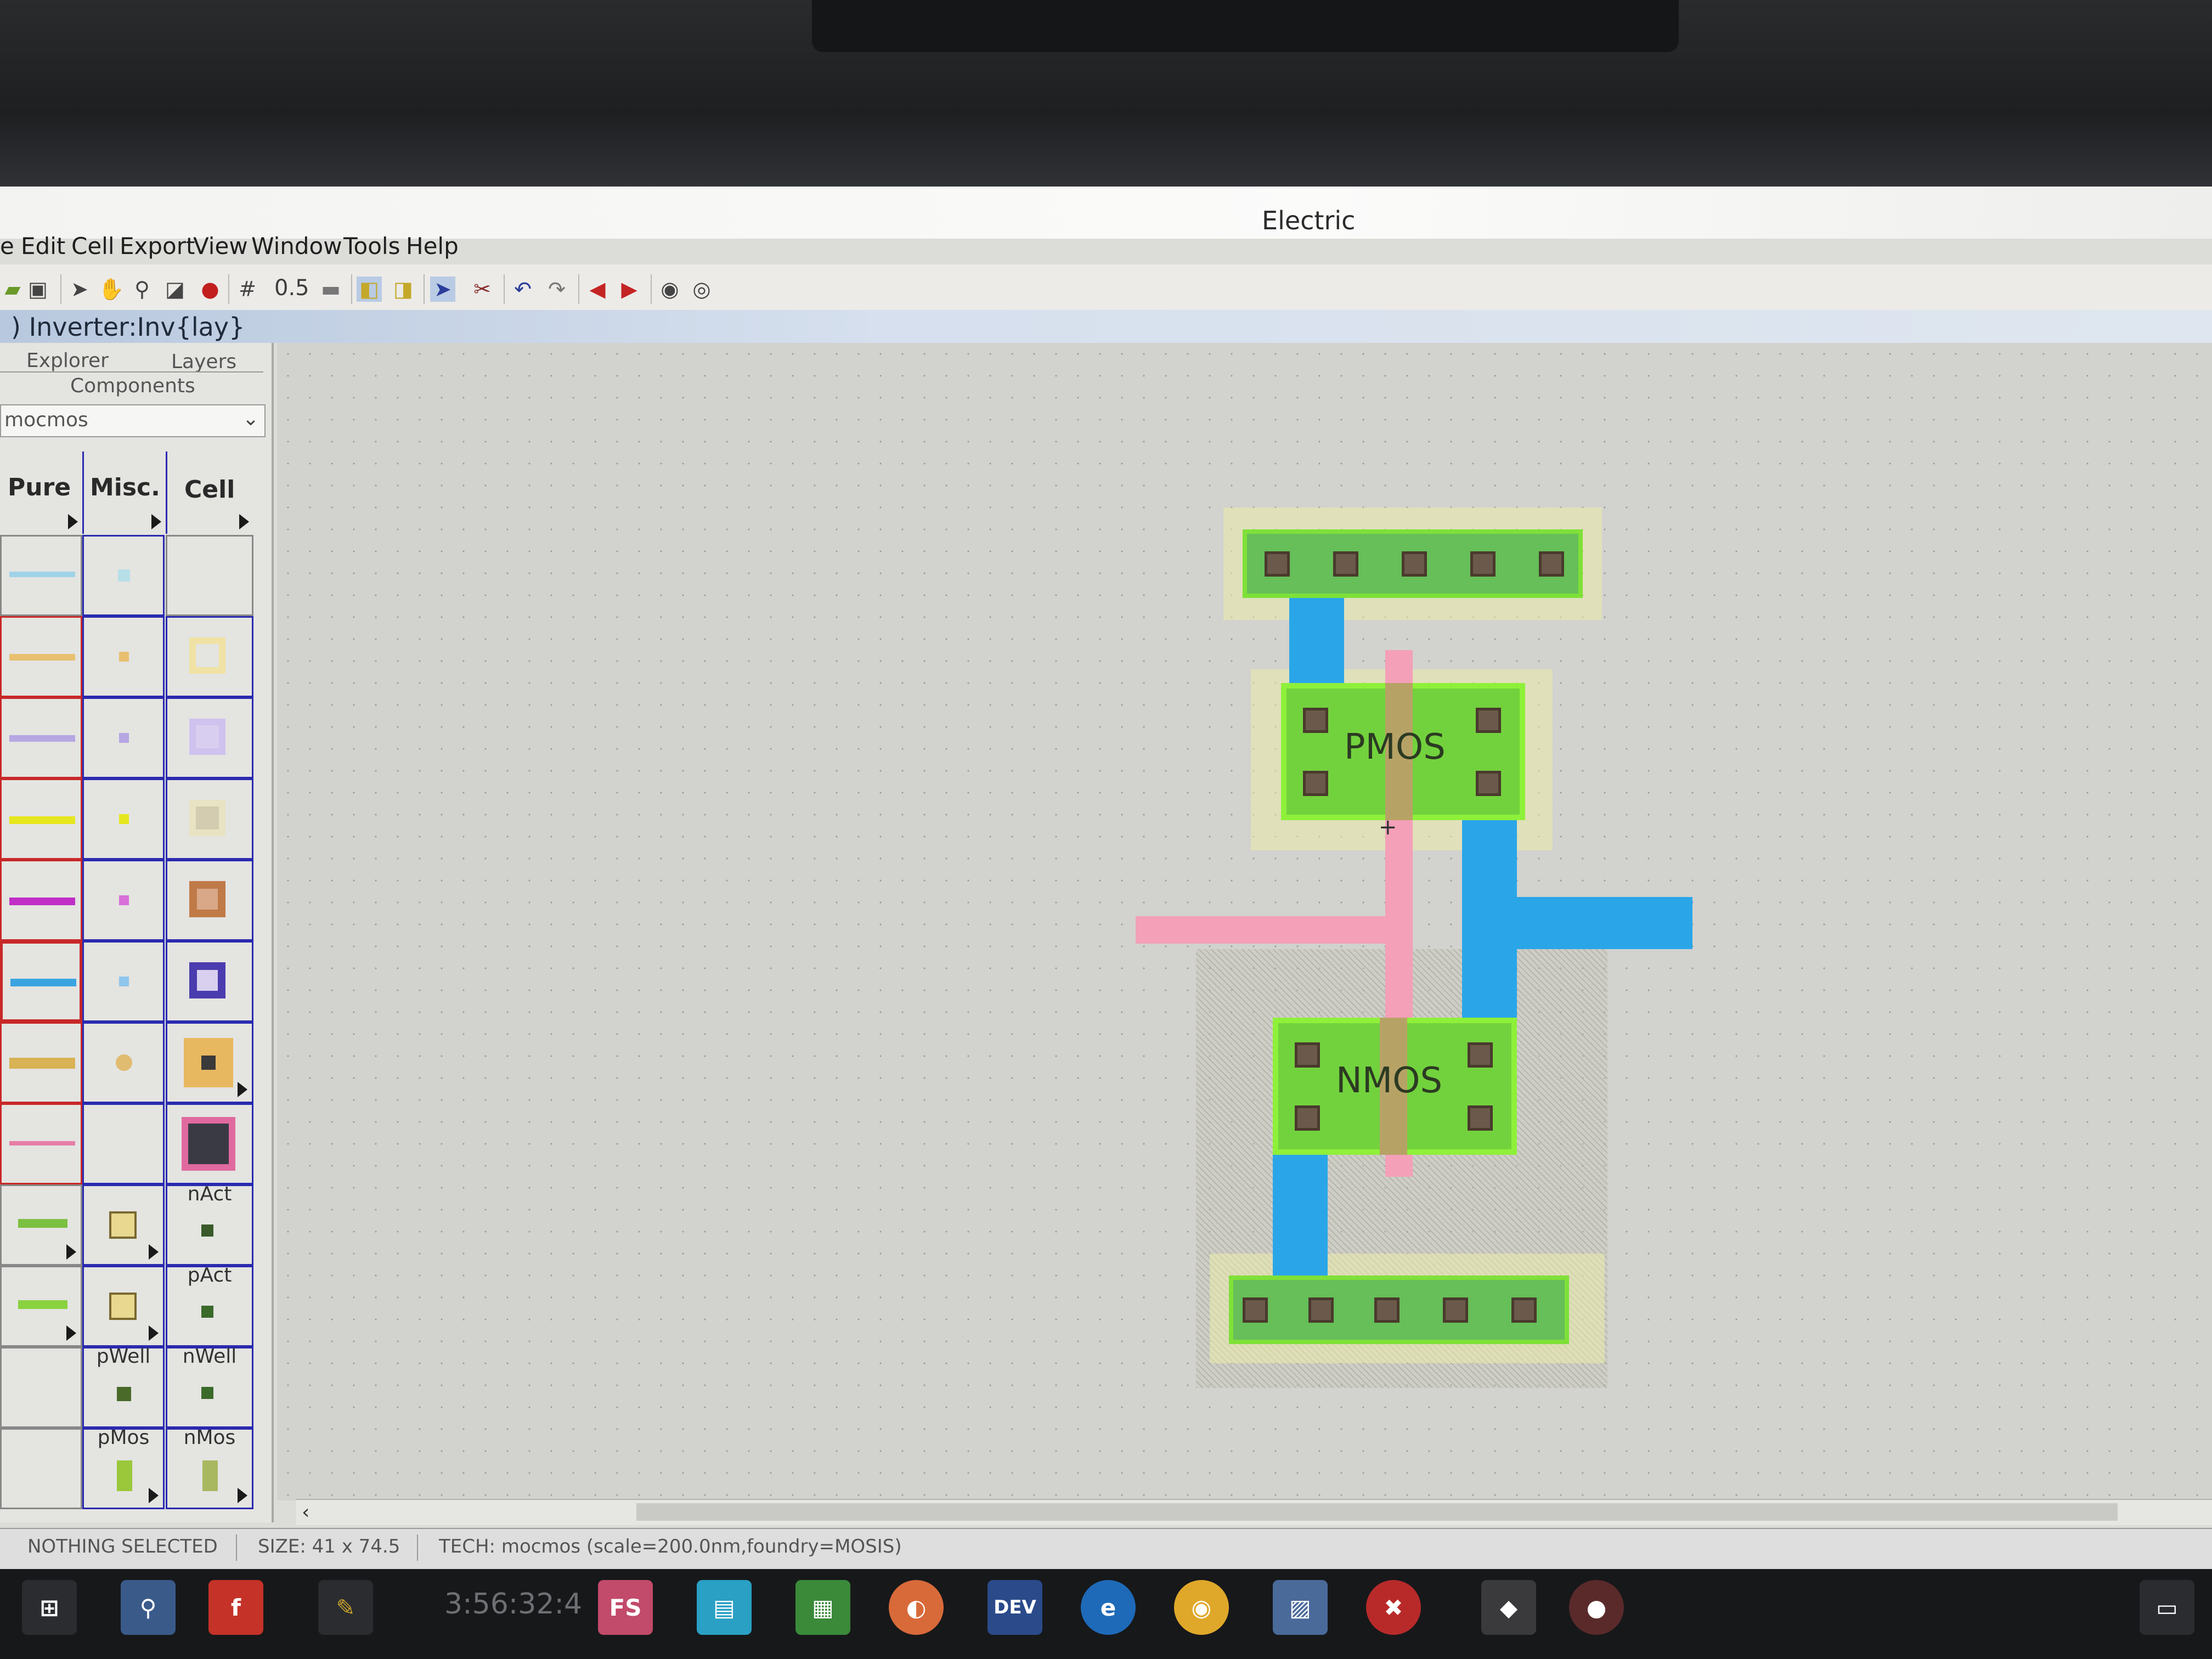 Image resolution: width=2212 pixels, height=1659 pixels. Describe the element at coordinates (210, 289) in the screenshot. I see `measure-icon: ●` at that location.